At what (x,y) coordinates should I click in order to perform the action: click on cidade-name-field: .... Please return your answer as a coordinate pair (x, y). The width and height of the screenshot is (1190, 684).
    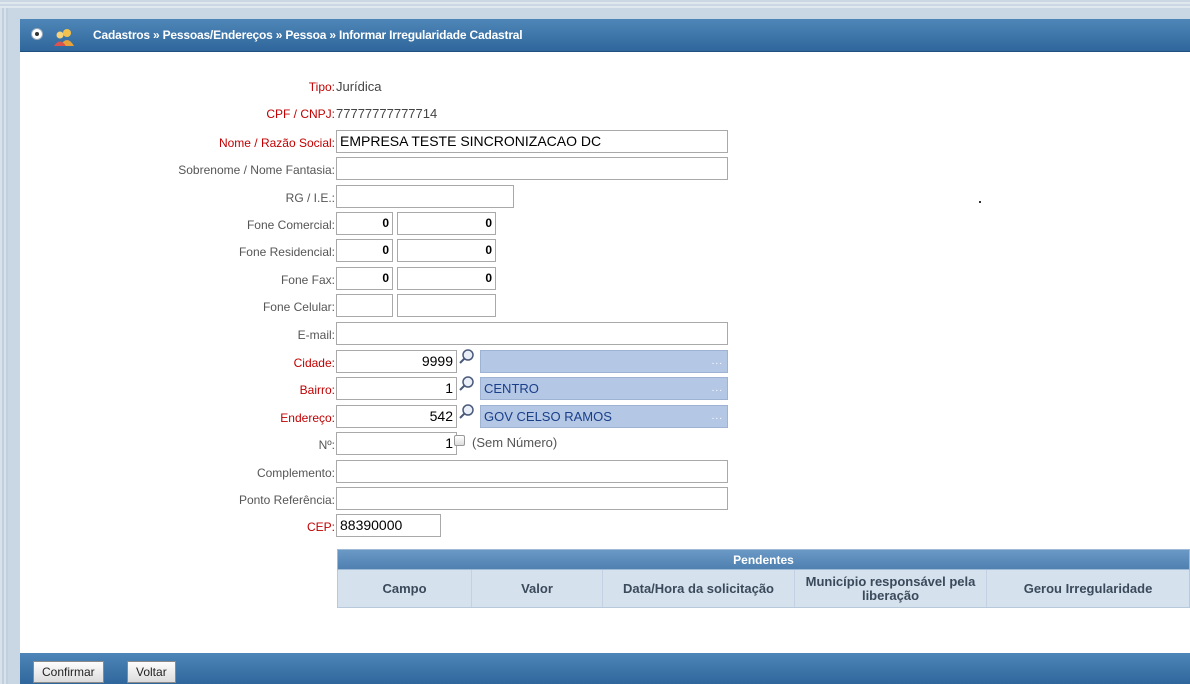
    Looking at the image, I should click on (604, 361).